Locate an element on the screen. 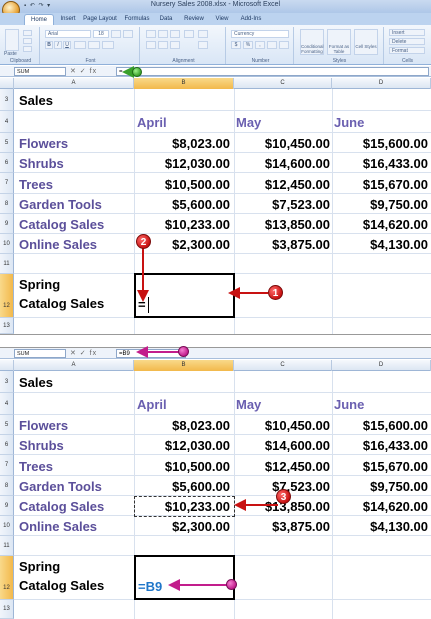 This screenshot has width=431, height=619. italic-icon: I is located at coordinates (58, 45).